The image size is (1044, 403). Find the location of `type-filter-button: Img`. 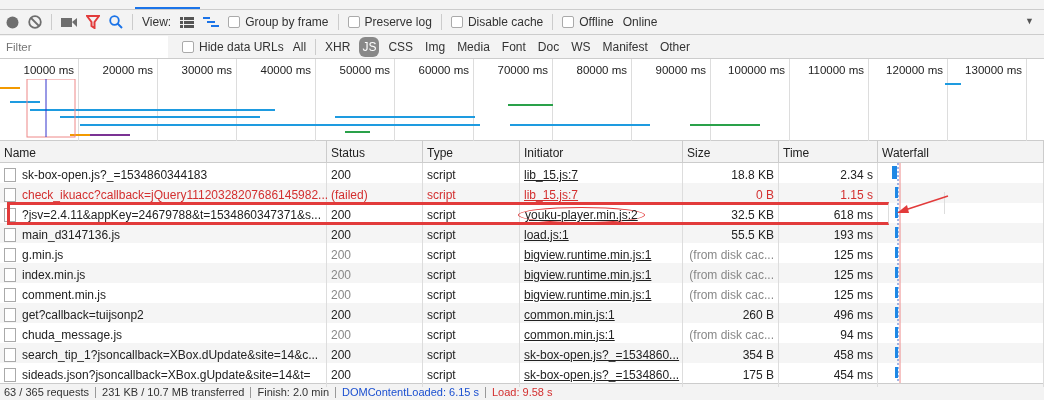

type-filter-button: Img is located at coordinates (435, 46).